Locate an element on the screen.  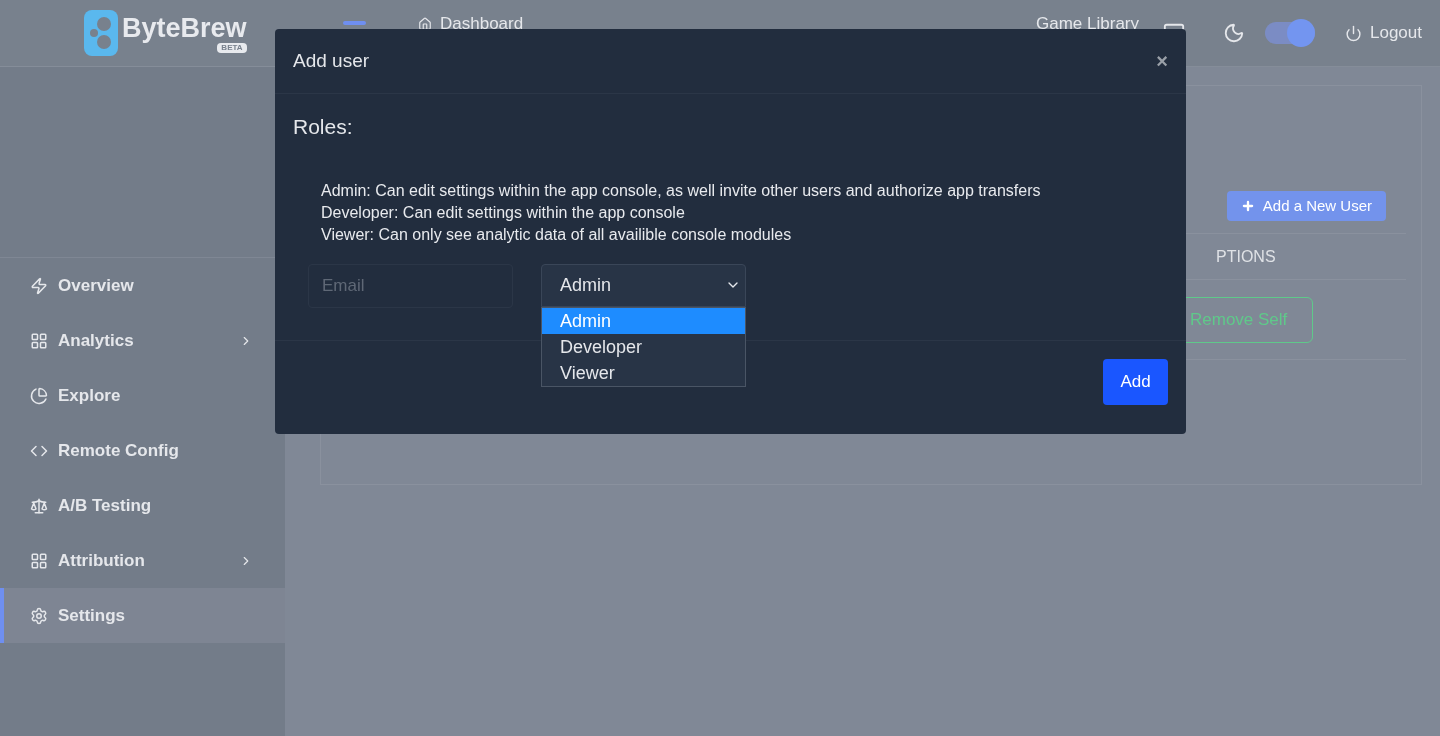
role-option: Admin is located at coordinates (643, 320).